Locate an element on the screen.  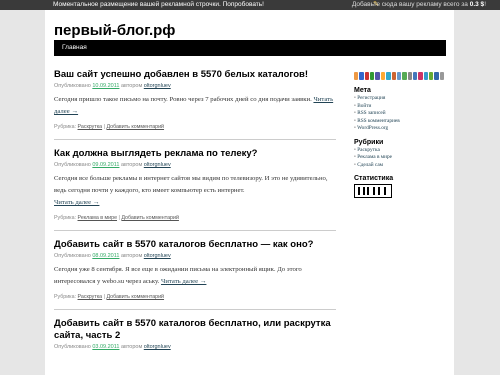
top-ad-price: 0.3 $ is located at coordinates (477, 4).